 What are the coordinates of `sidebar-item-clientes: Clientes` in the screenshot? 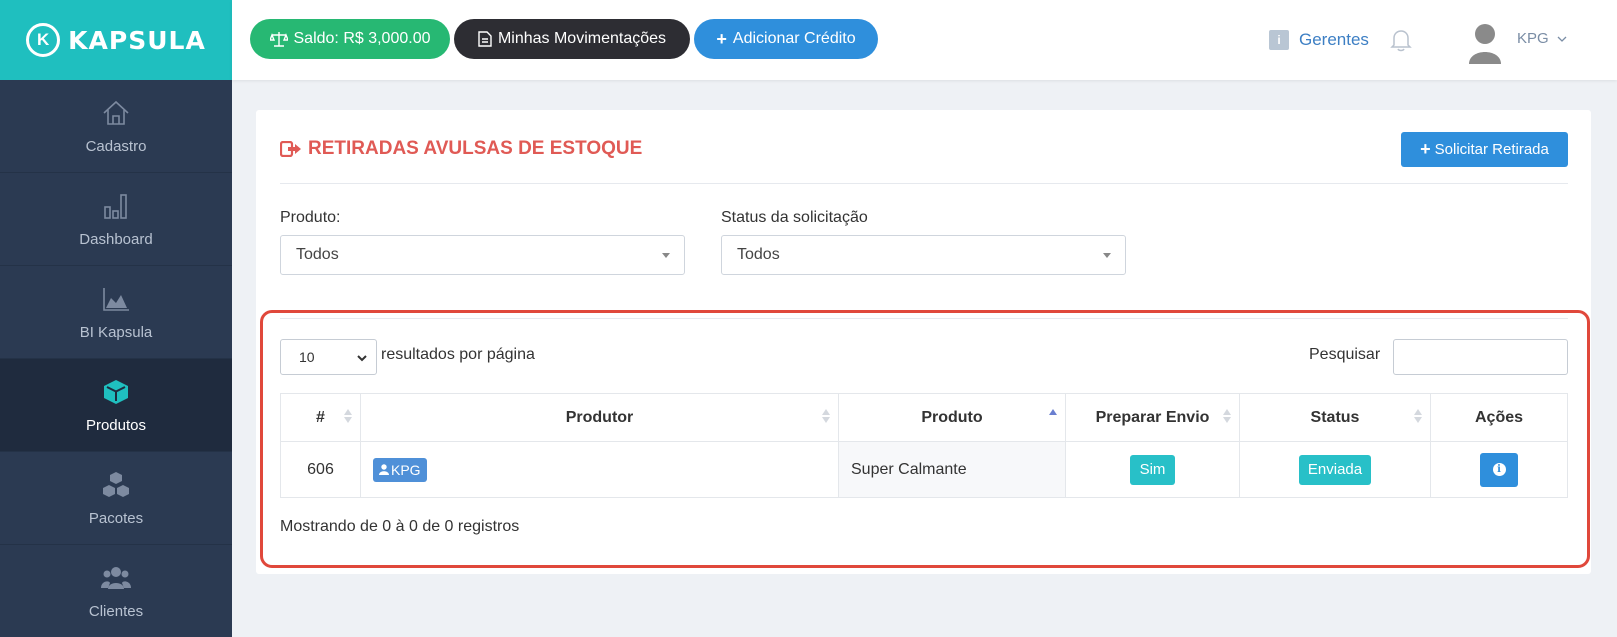 It's located at (116, 591).